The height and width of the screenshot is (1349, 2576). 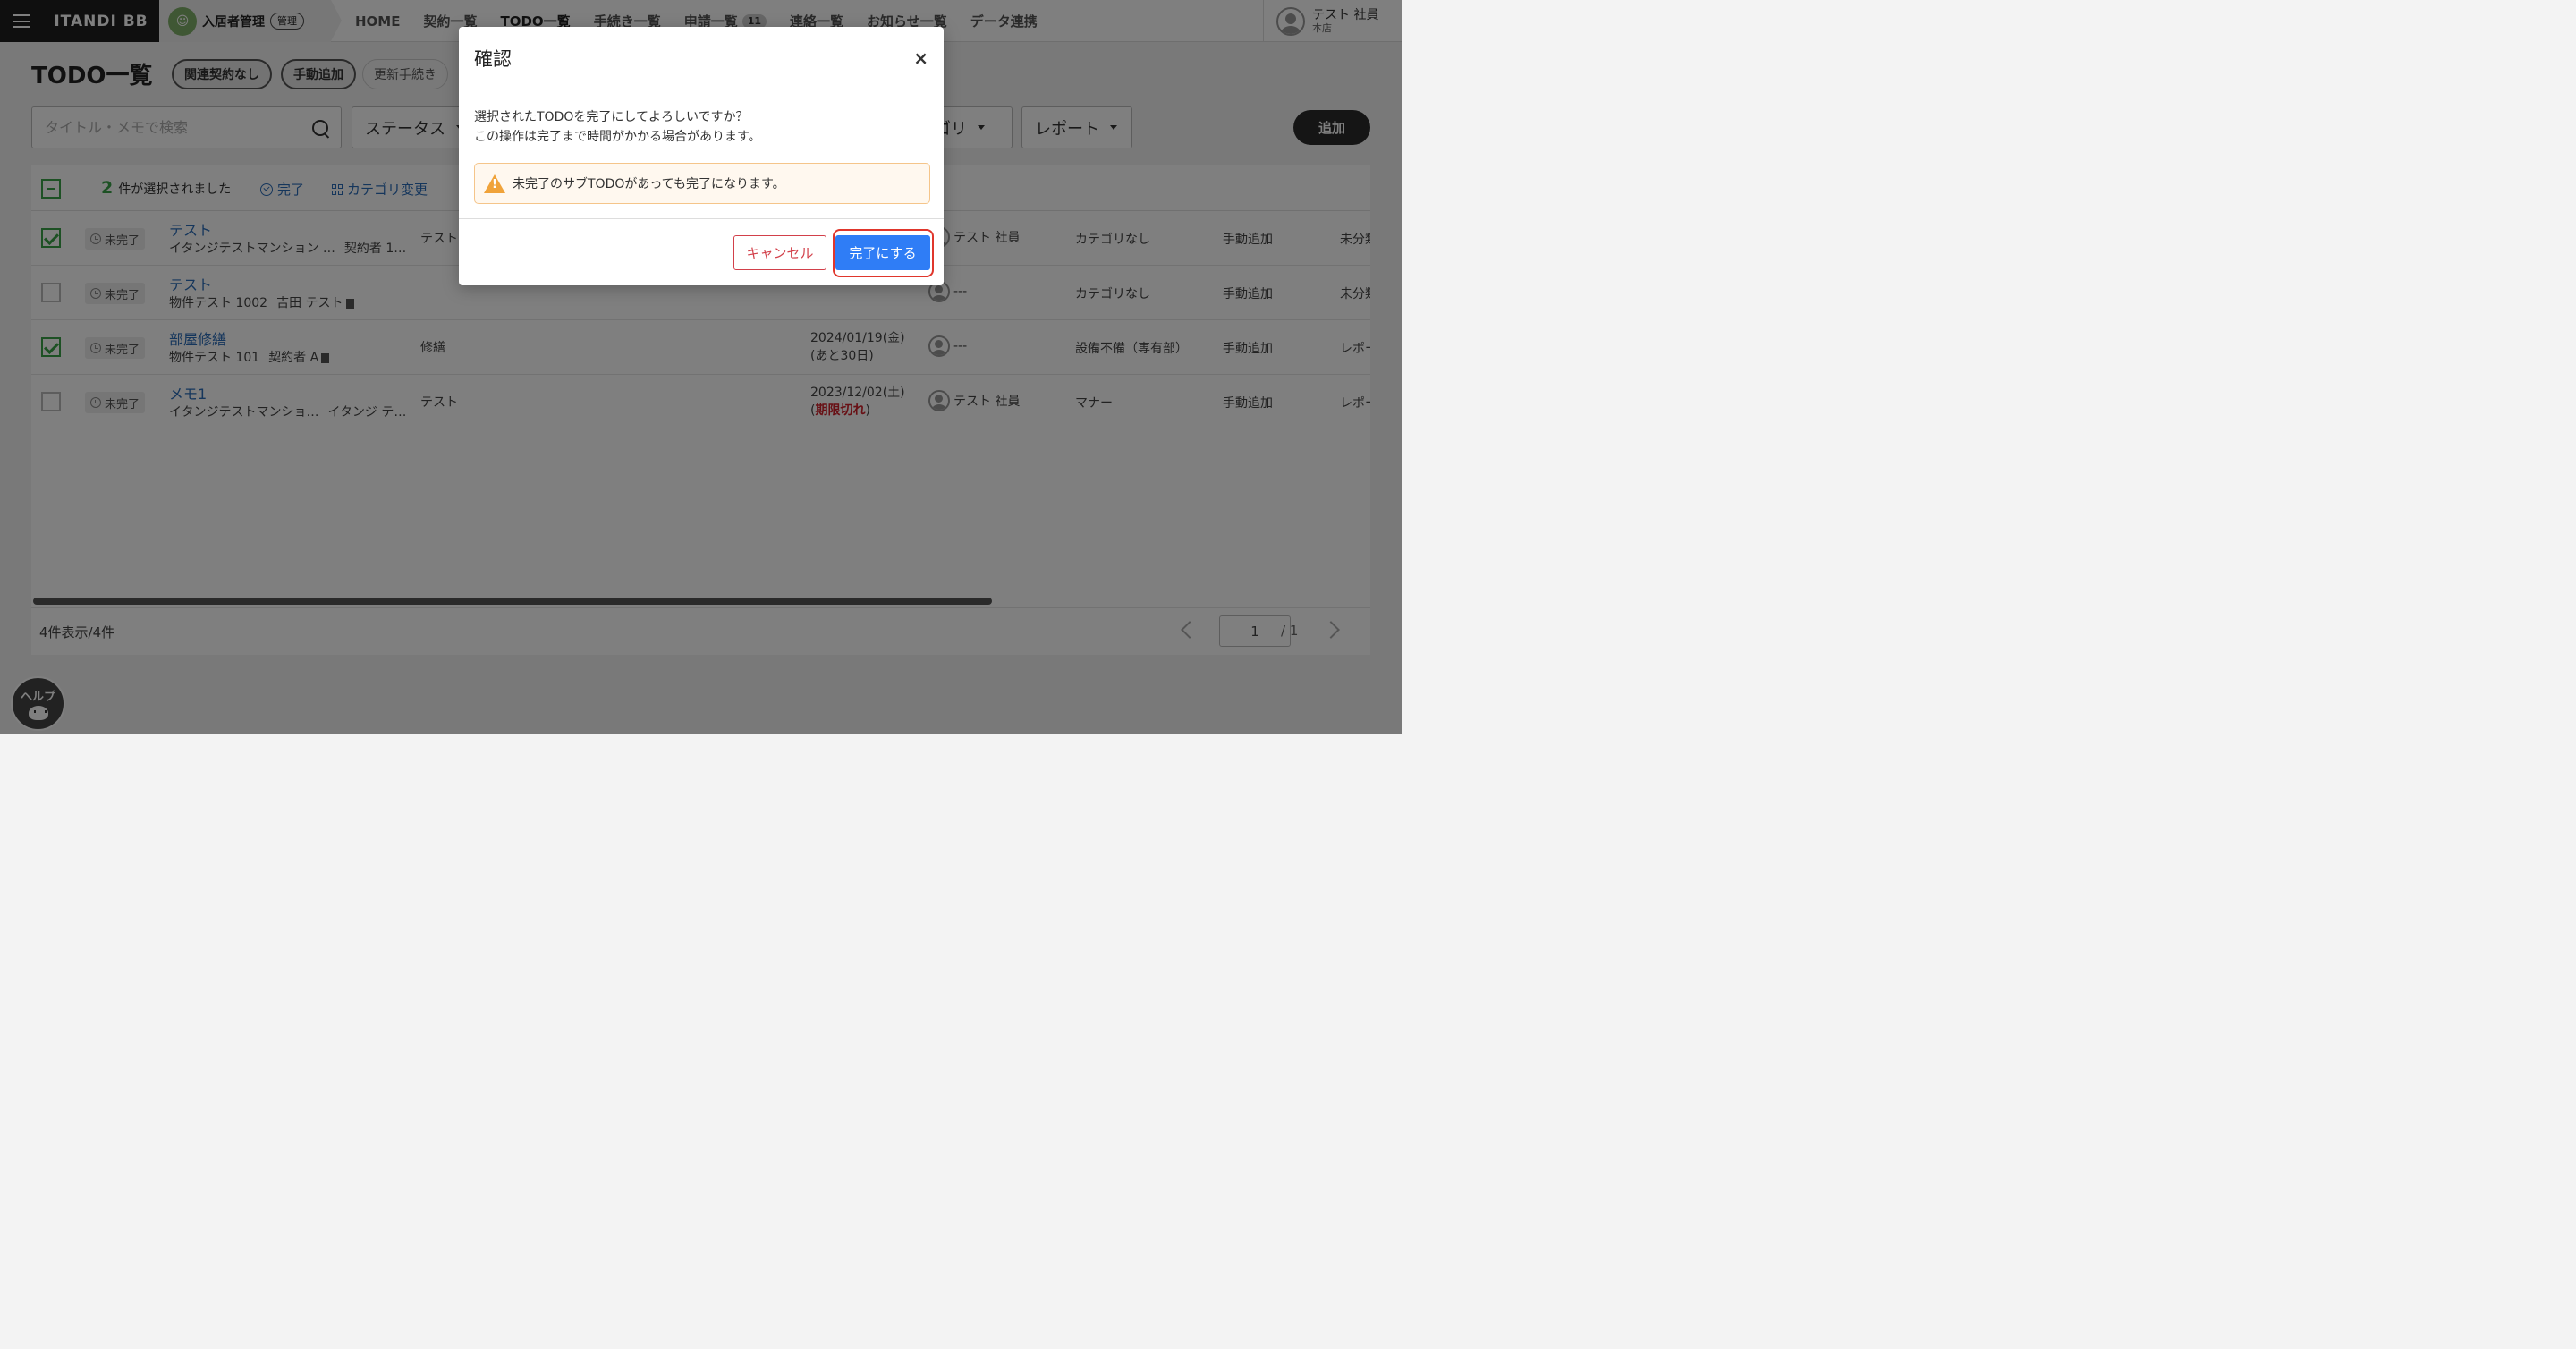 I want to click on dialog-footer: キャンセル 完了にする, so click(x=701, y=251).